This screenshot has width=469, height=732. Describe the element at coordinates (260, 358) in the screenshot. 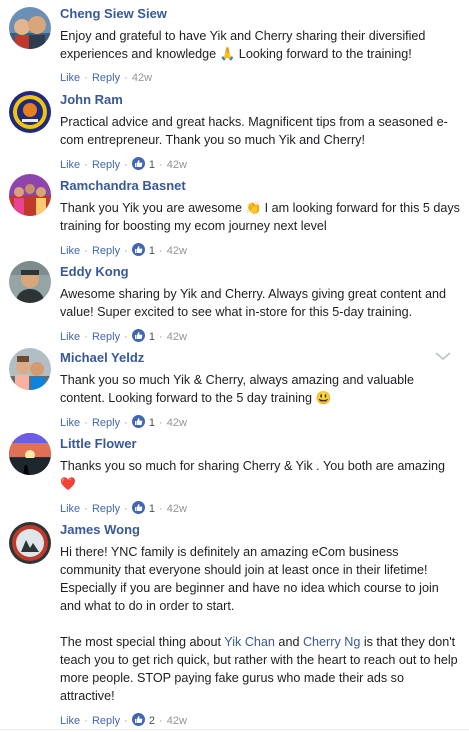

I see `comment-author: Michael Yeldz` at that location.